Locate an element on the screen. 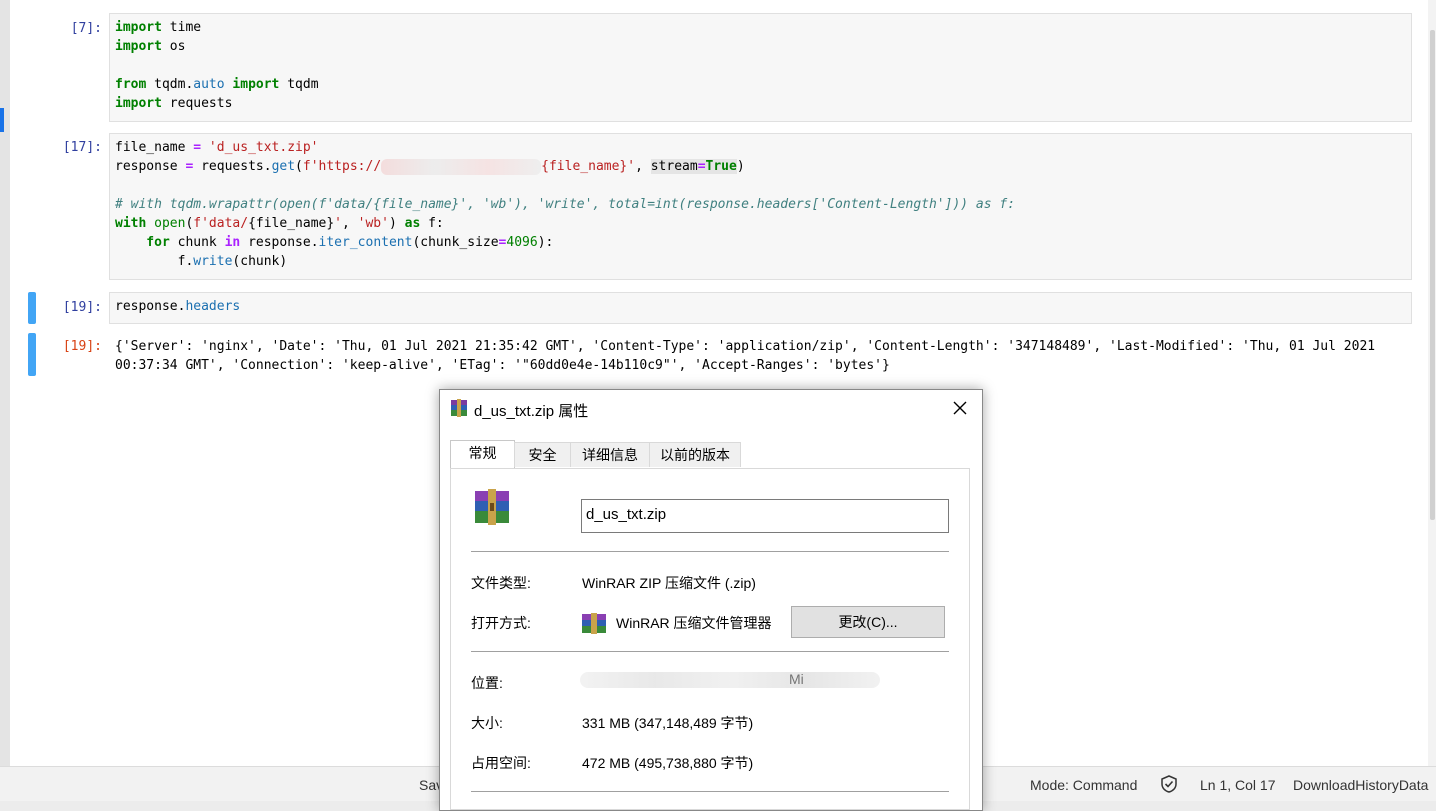  size-label: 大小: is located at coordinates (487, 723).